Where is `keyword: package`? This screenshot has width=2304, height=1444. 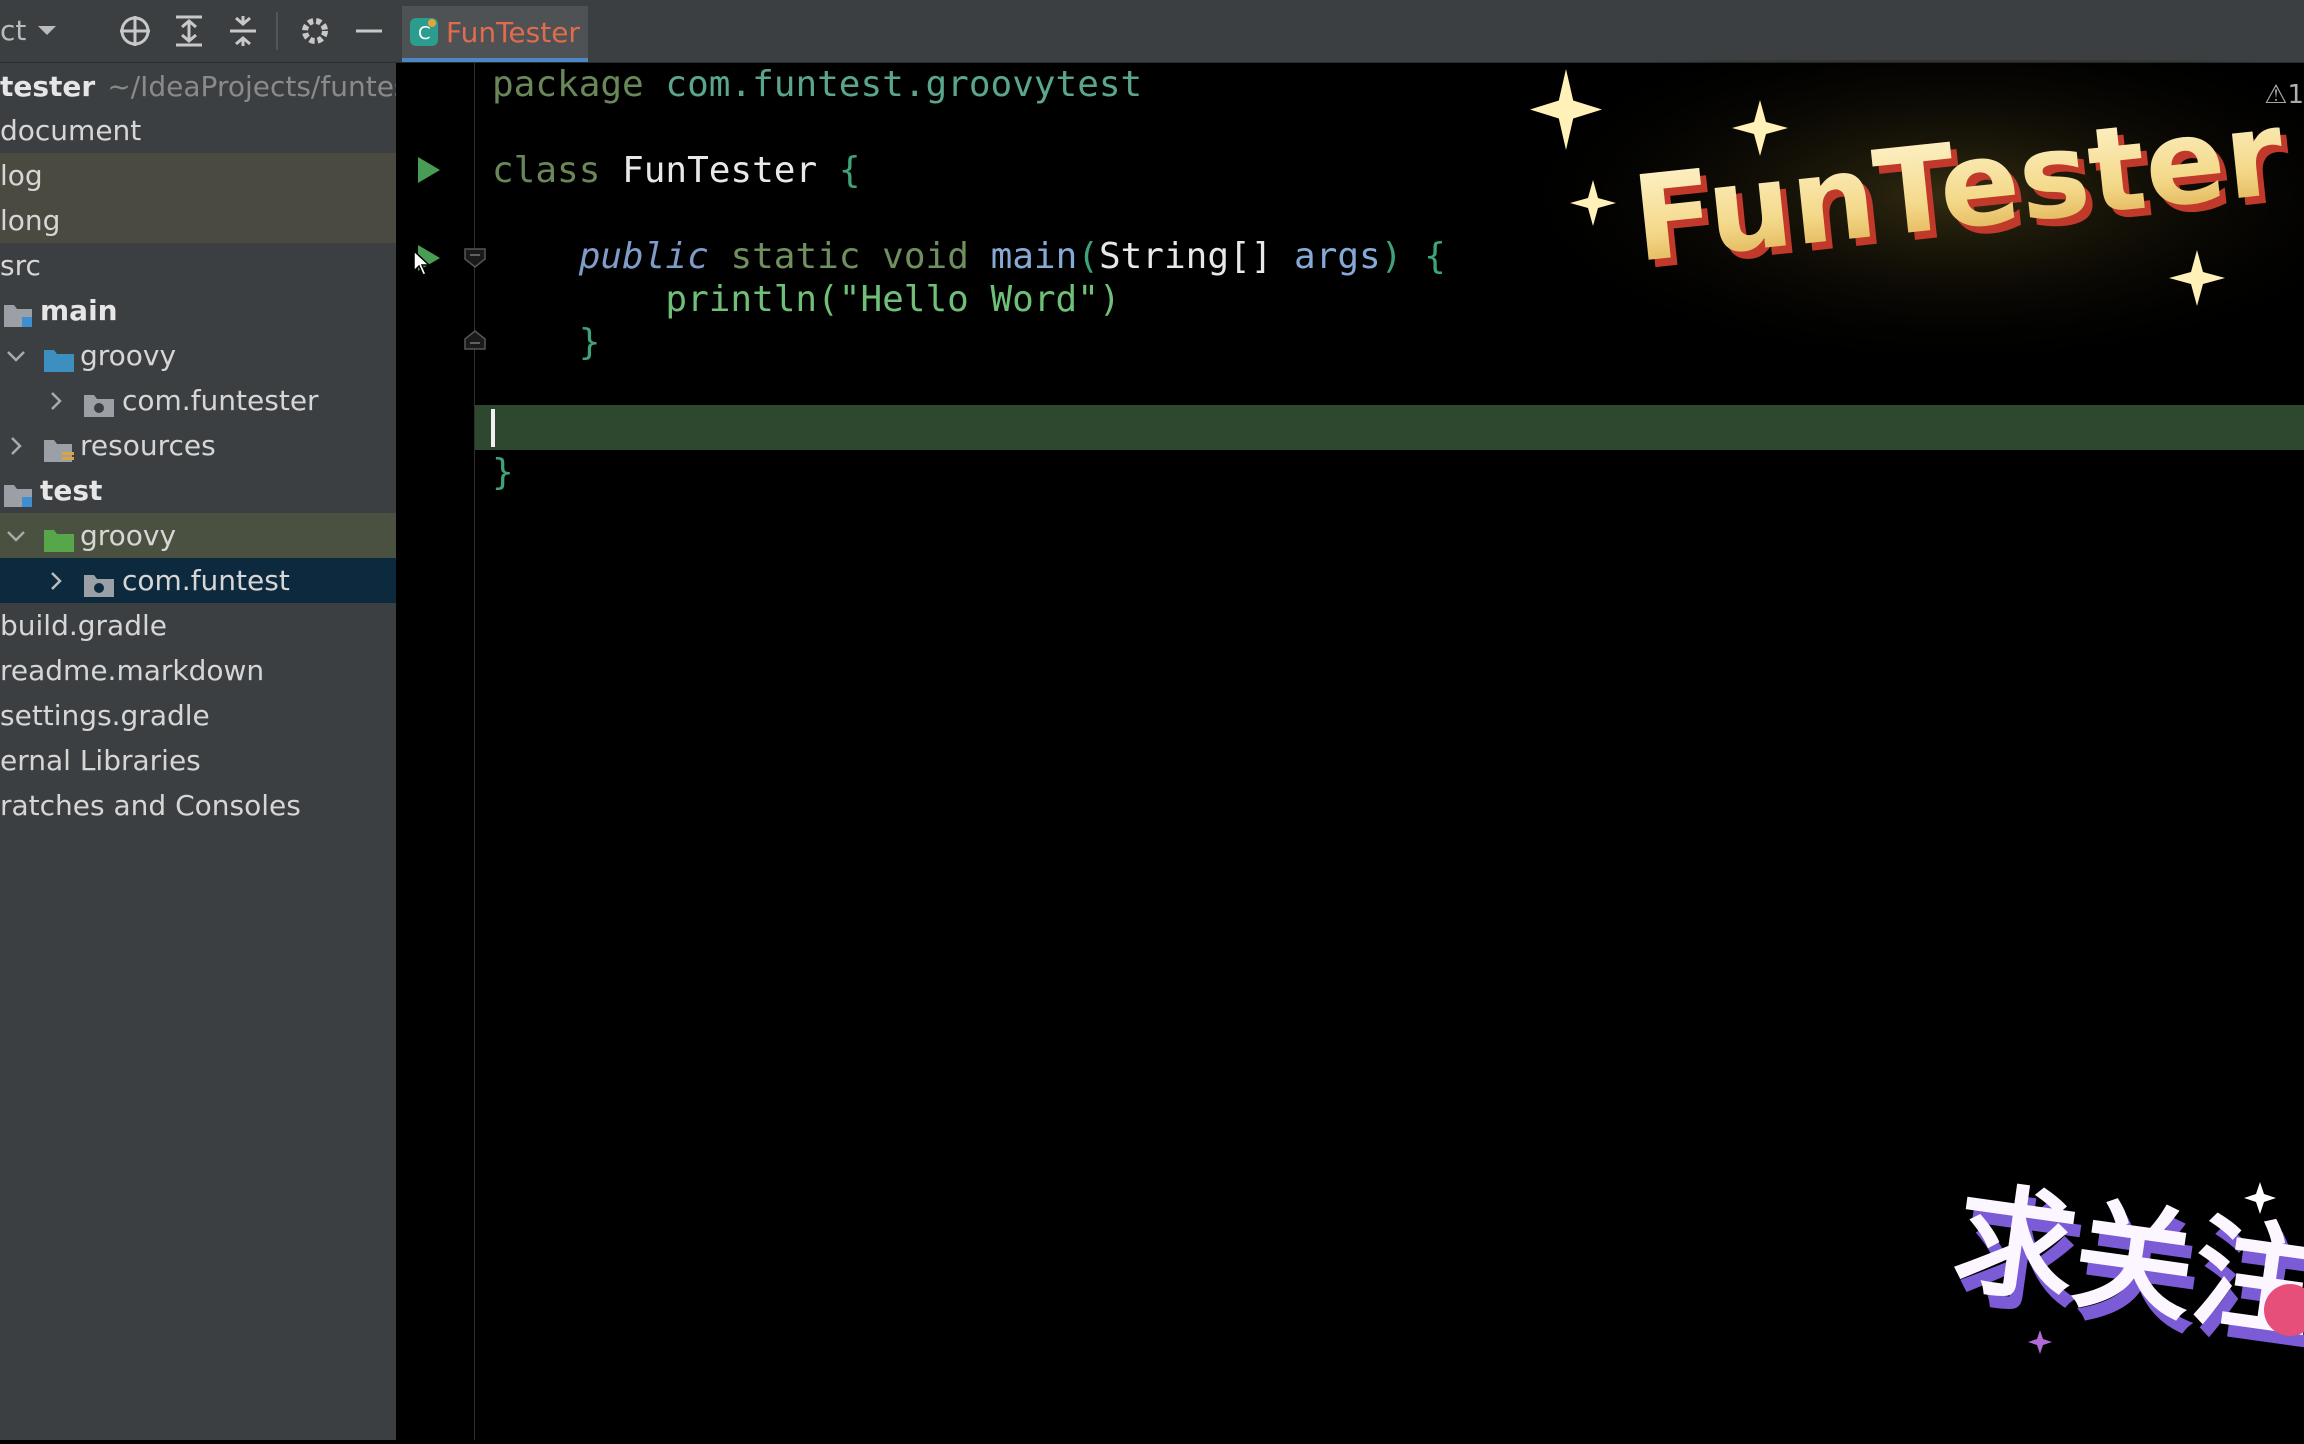
keyword: package is located at coordinates (568, 84).